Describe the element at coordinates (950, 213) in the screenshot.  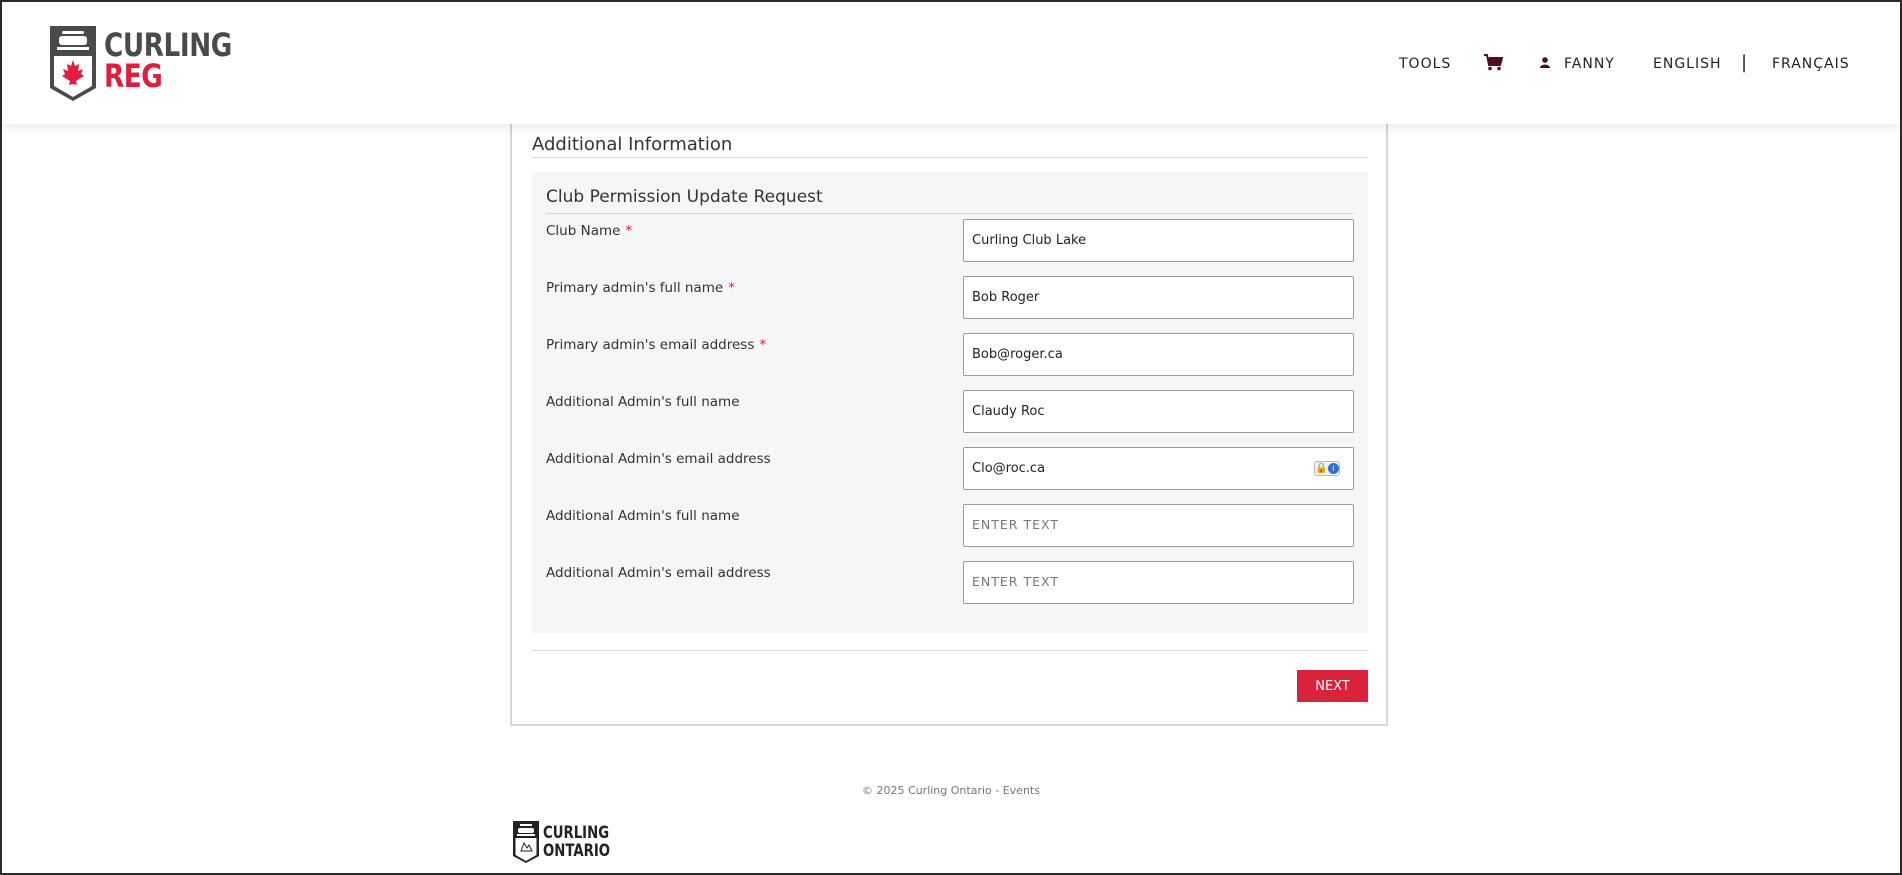
I see `panel-divider` at that location.